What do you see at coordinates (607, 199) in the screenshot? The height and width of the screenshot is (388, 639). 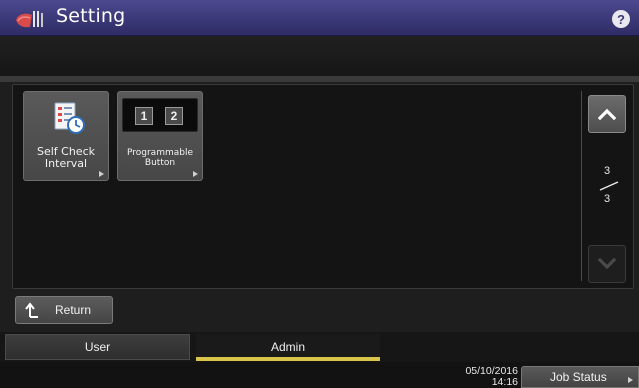 I see `total-pages: 3` at bounding box center [607, 199].